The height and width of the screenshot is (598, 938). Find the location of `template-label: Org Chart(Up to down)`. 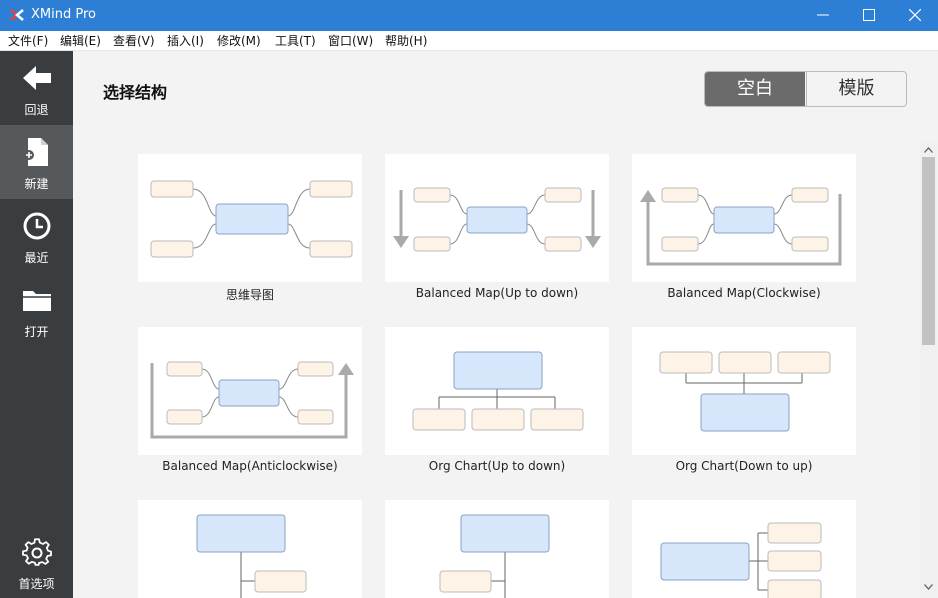

template-label: Org Chart(Up to down) is located at coordinates (497, 466).